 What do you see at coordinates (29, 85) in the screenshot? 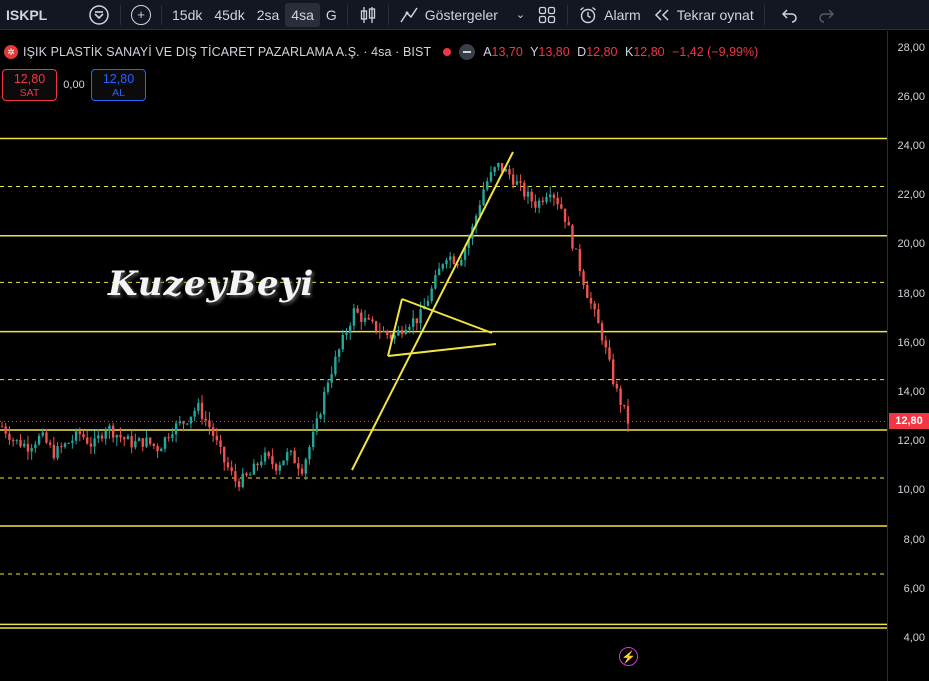
I see `sell-button: 12,80 SAT` at bounding box center [29, 85].